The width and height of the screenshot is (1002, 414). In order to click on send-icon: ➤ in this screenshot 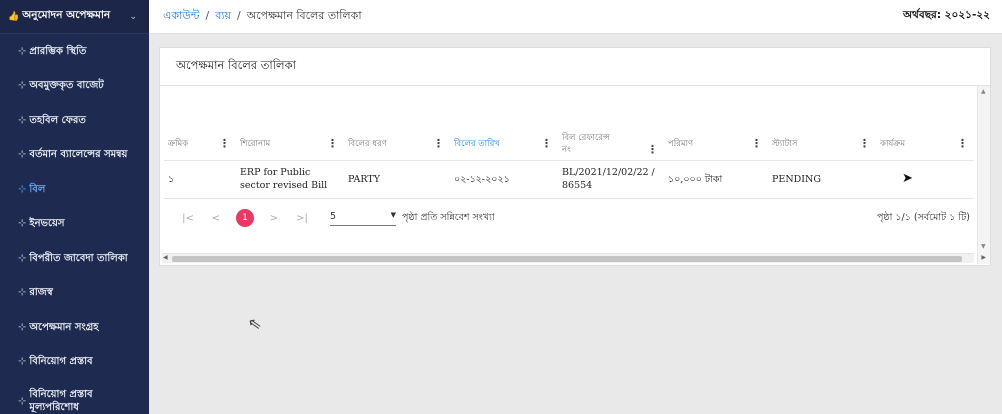, I will do `click(907, 178)`.